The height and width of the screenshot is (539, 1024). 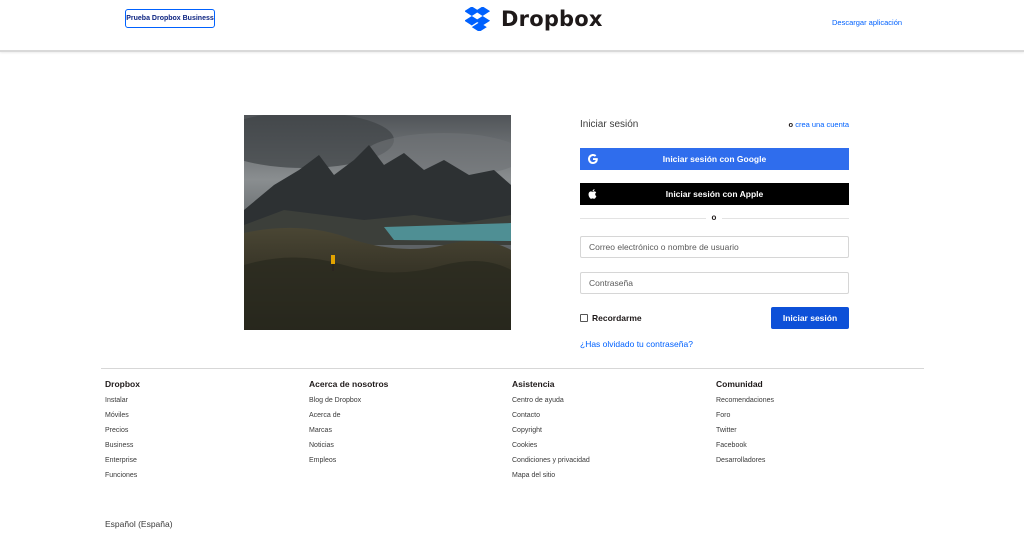 What do you see at coordinates (617, 318) in the screenshot?
I see `remember-me-label: Recordarme` at bounding box center [617, 318].